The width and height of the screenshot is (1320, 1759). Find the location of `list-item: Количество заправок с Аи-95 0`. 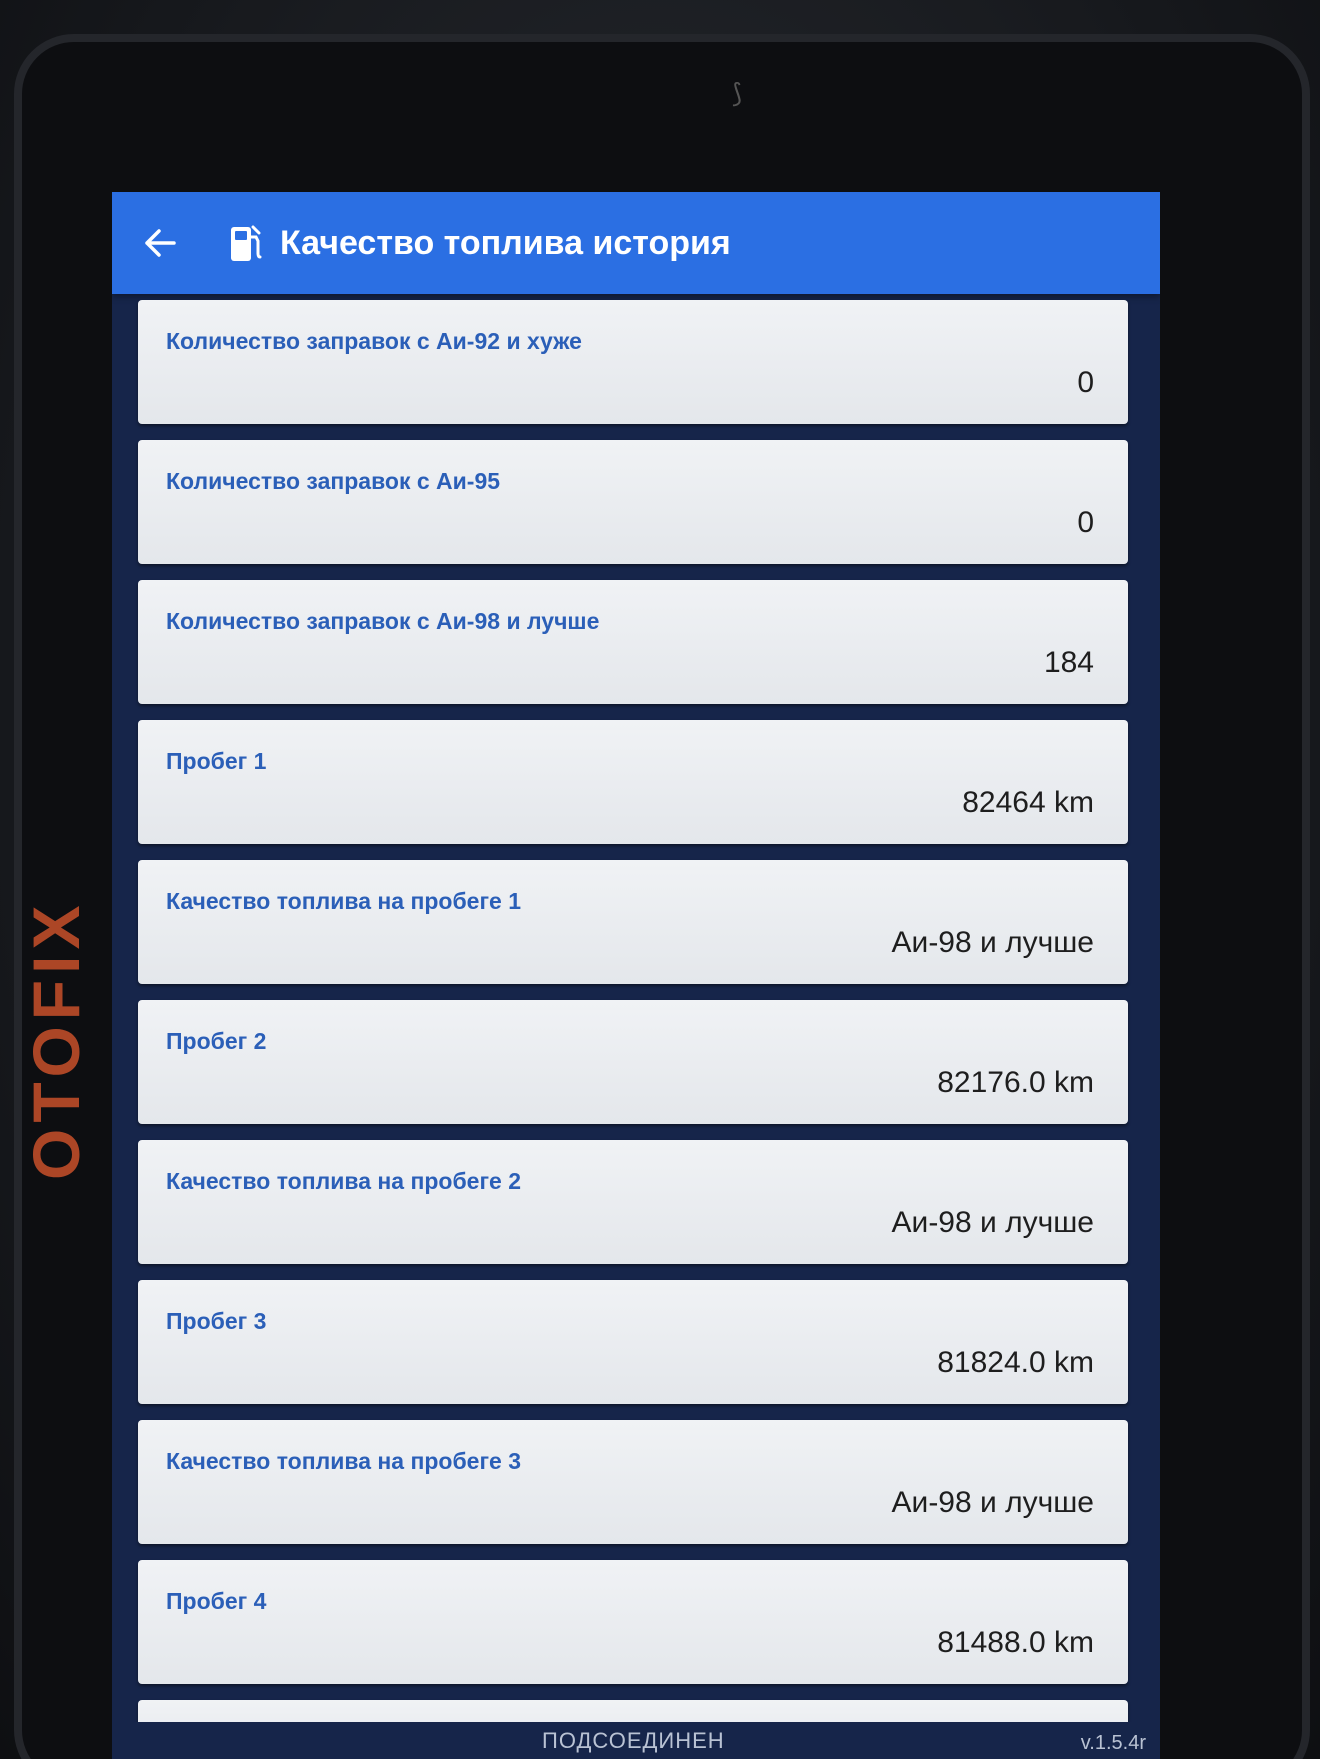

list-item: Количество заправок с Аи-95 0 is located at coordinates (633, 502).